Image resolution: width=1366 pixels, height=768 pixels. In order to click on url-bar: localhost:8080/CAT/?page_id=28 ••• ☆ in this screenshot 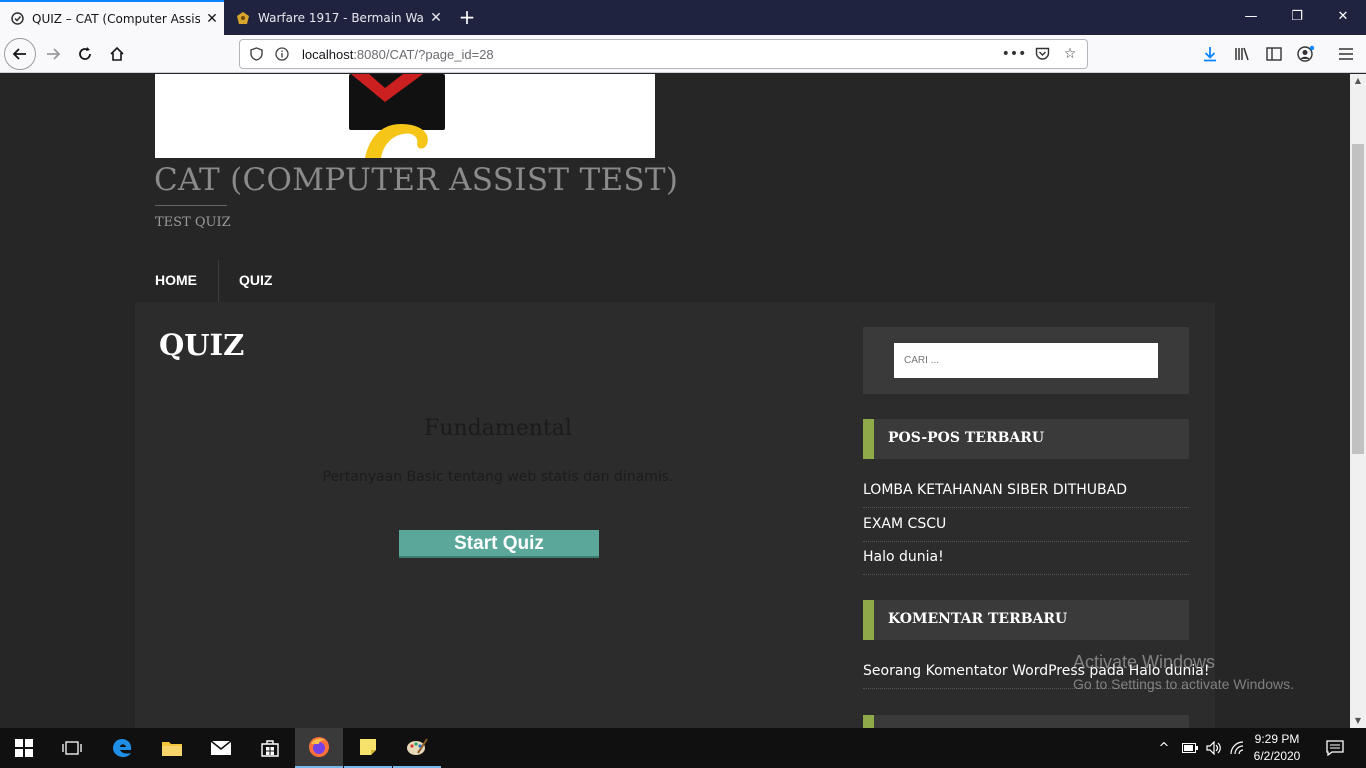, I will do `click(663, 54)`.